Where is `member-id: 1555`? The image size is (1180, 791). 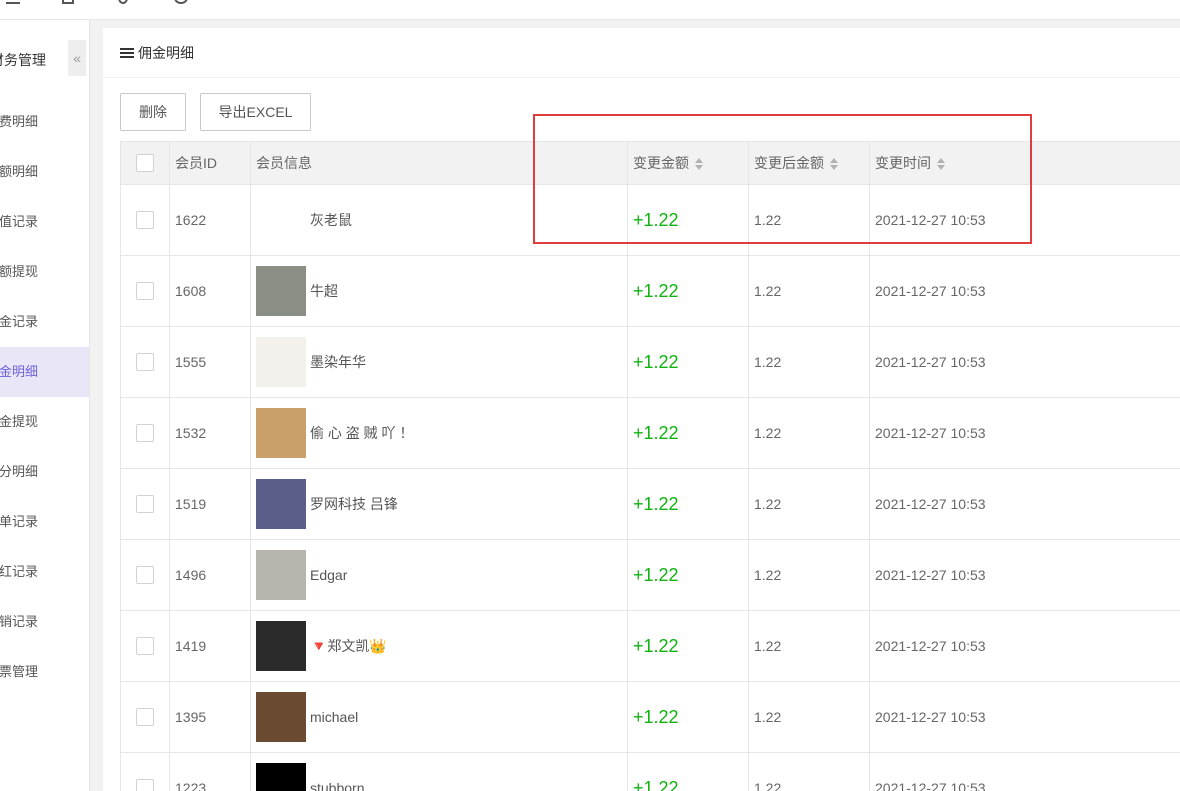
member-id: 1555 is located at coordinates (210, 362).